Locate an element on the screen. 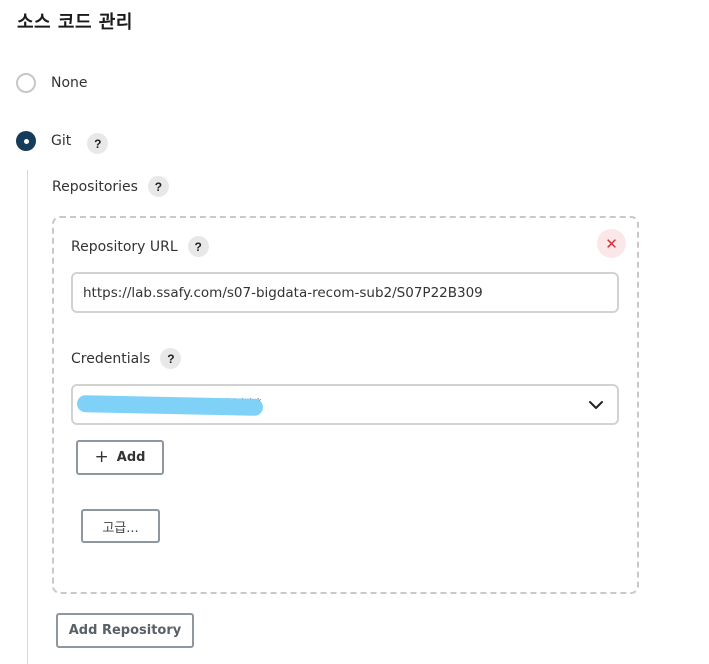  add-repository-button: Add Repository is located at coordinates (125, 630).